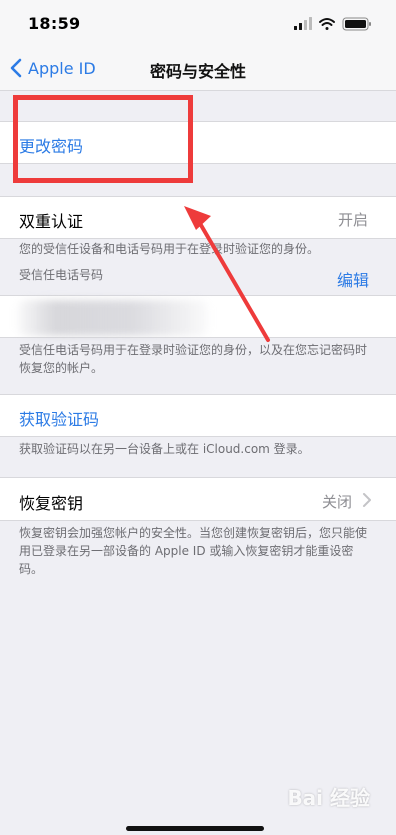 The image size is (396, 835). Describe the element at coordinates (353, 279) in the screenshot. I see `edit-button: 编辑` at that location.